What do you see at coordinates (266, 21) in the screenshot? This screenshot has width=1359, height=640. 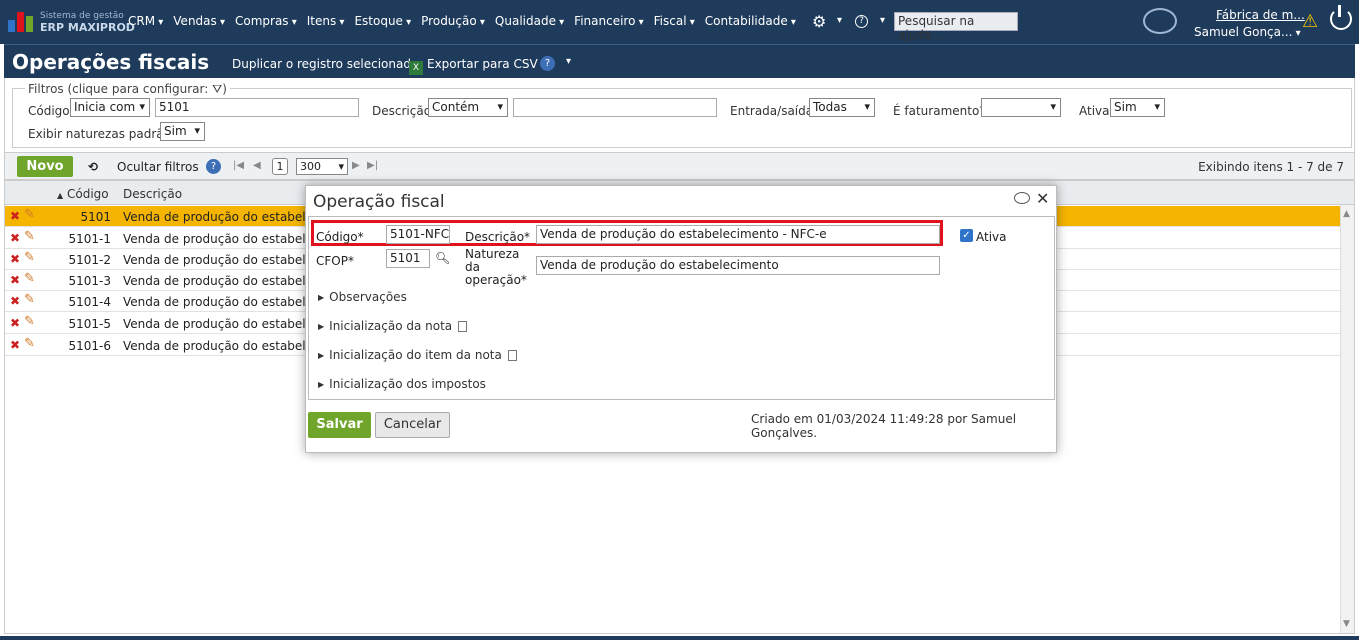 I see `menu-compras: Compras` at bounding box center [266, 21].